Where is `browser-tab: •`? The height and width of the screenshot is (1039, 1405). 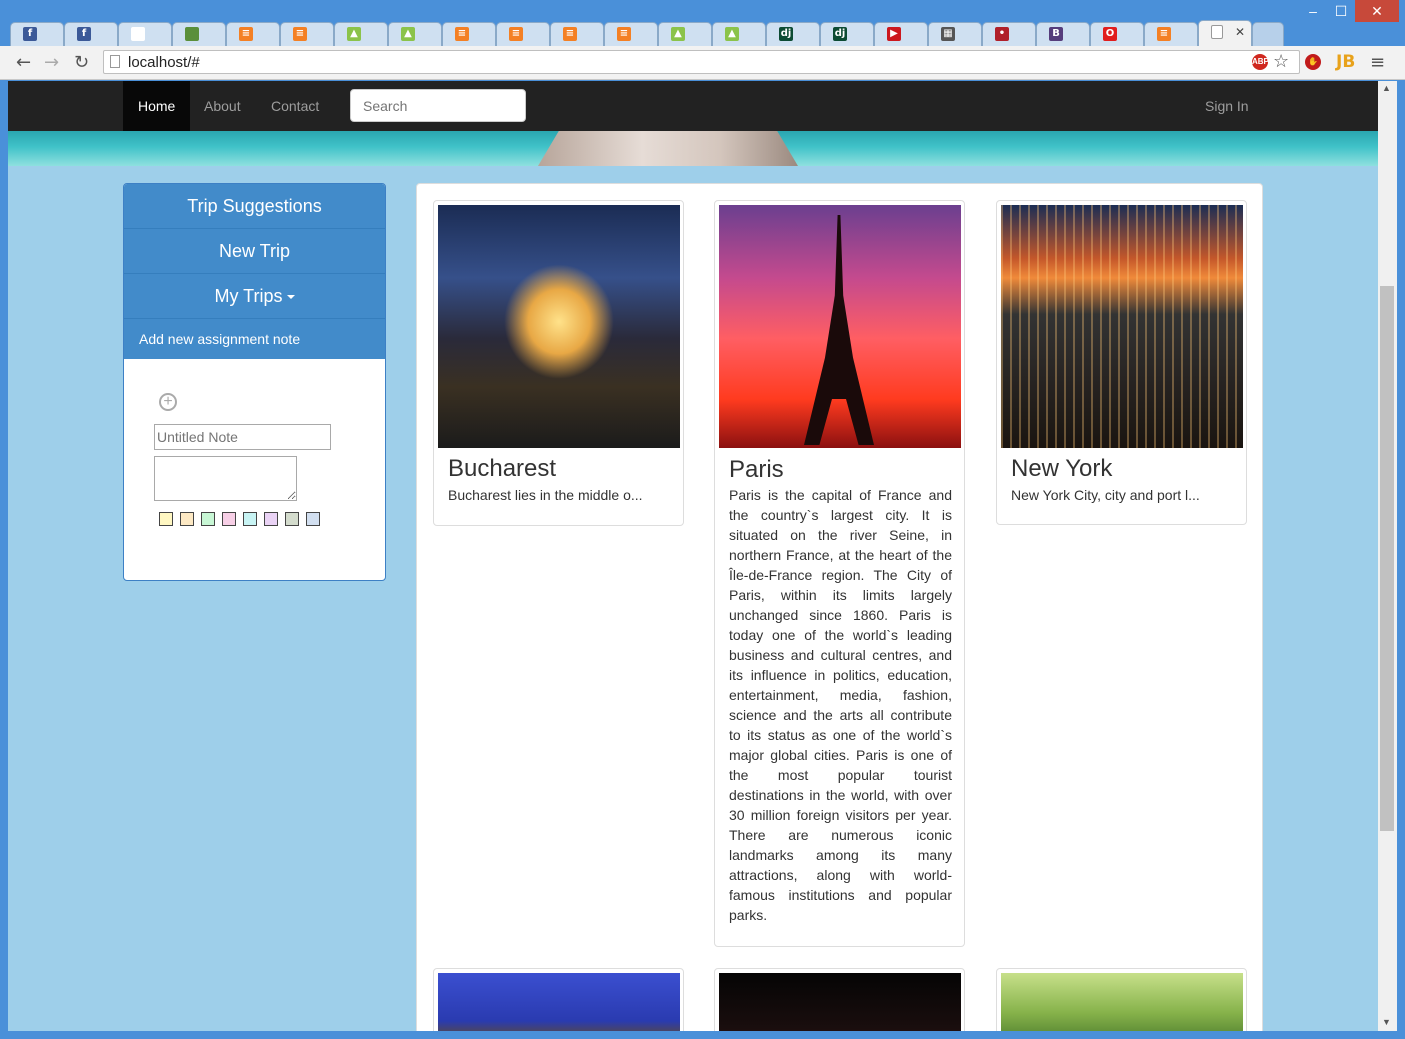
browser-tab: • is located at coordinates (1009, 34).